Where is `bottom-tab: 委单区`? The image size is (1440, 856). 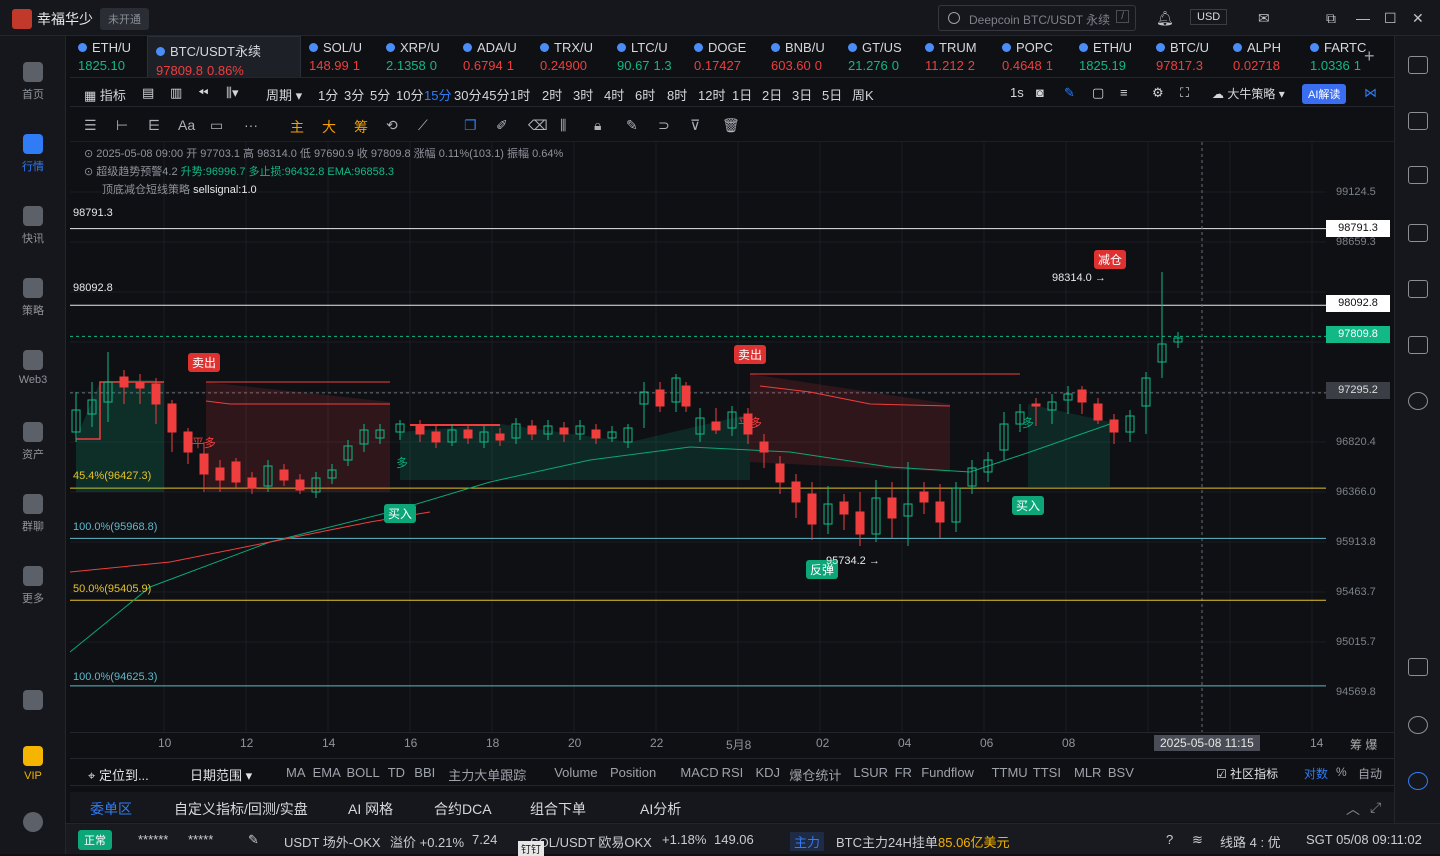 bottom-tab: 委单区 is located at coordinates (111, 812).